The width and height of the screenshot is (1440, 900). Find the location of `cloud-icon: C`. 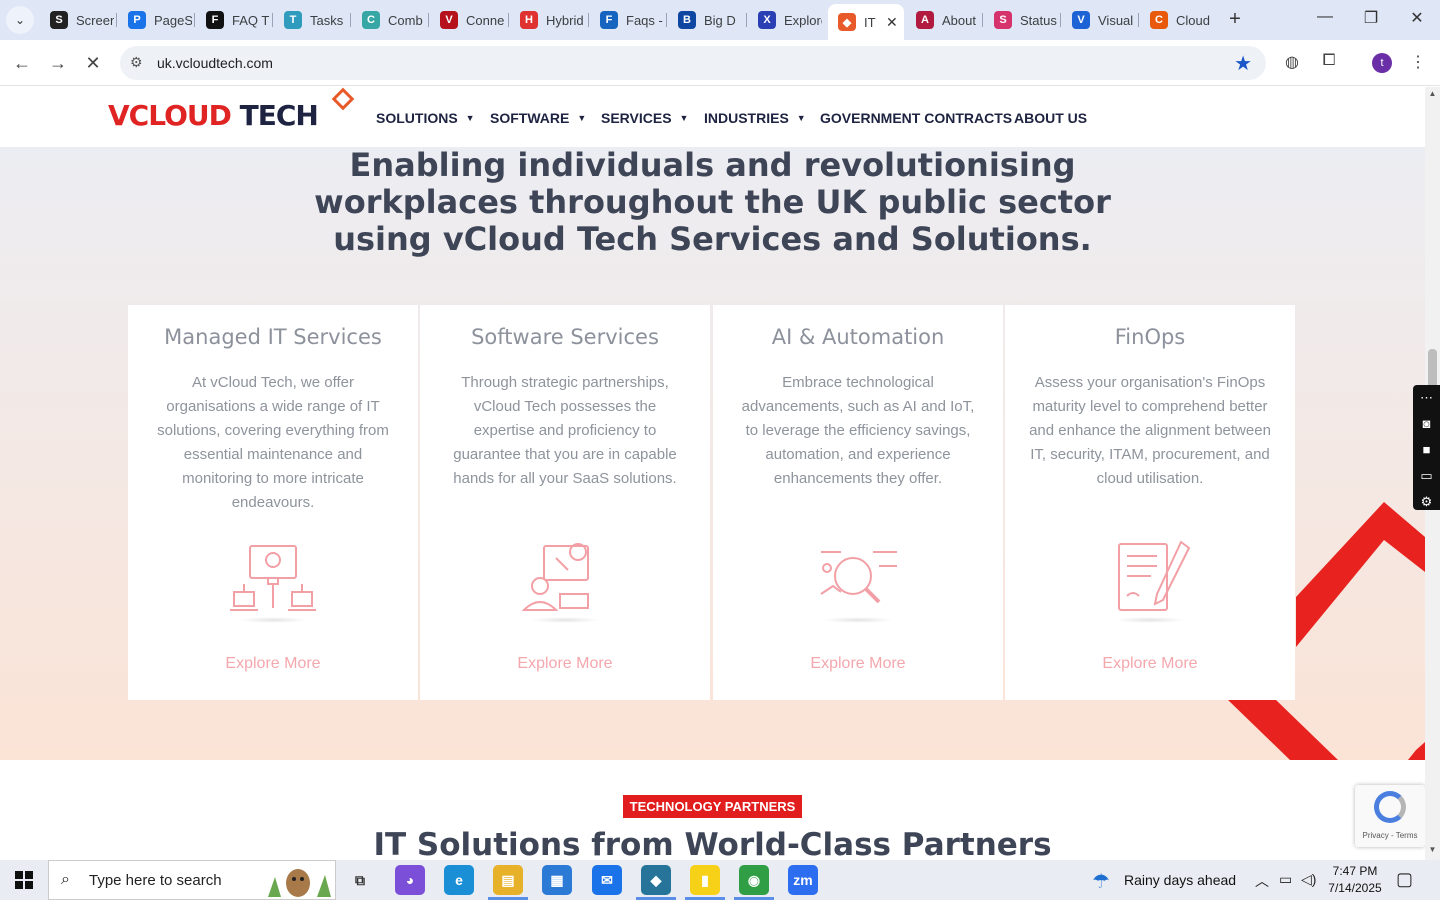

cloud-icon: C is located at coordinates (1159, 20).